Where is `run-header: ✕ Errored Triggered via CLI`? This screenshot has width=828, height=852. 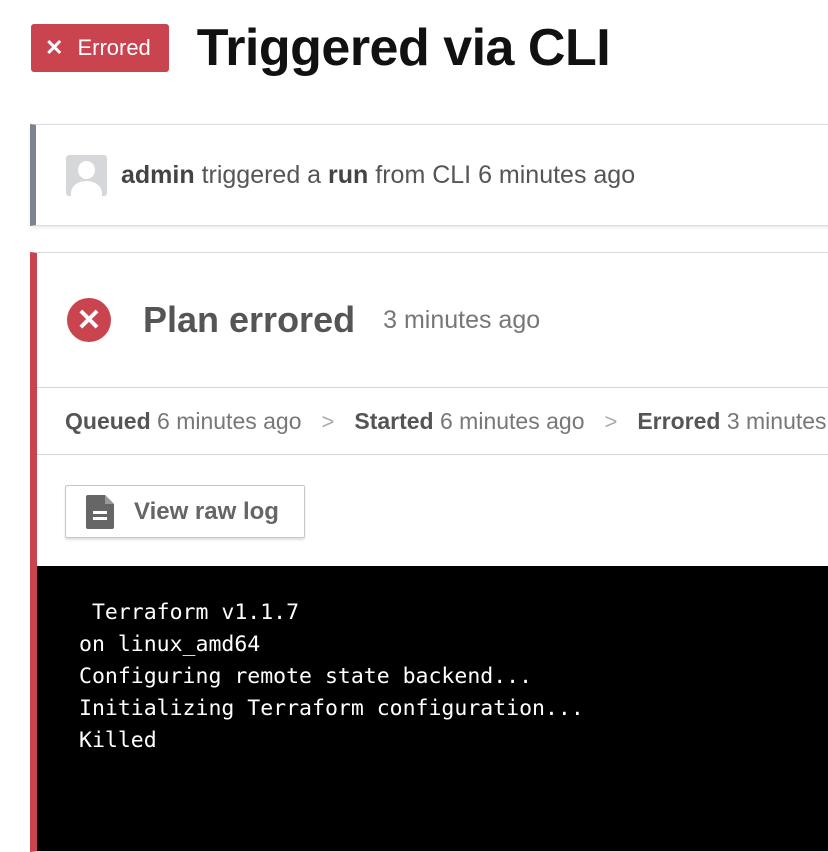
run-header: ✕ Errored Triggered via CLI is located at coordinates (321, 48).